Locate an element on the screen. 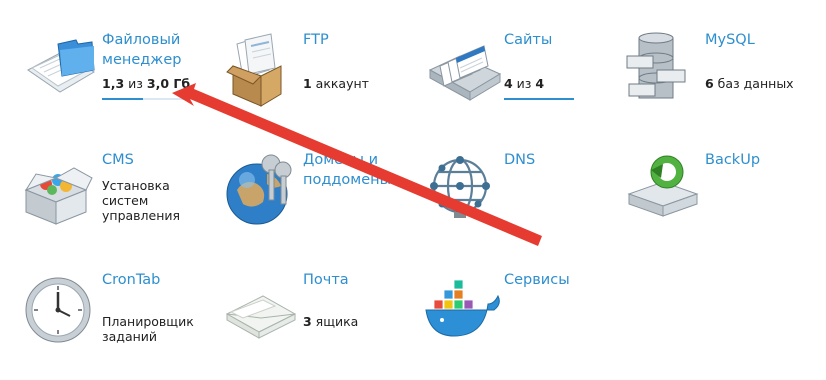  tile-sites: Сайты 4 из 4 is located at coordinates (519, 85).